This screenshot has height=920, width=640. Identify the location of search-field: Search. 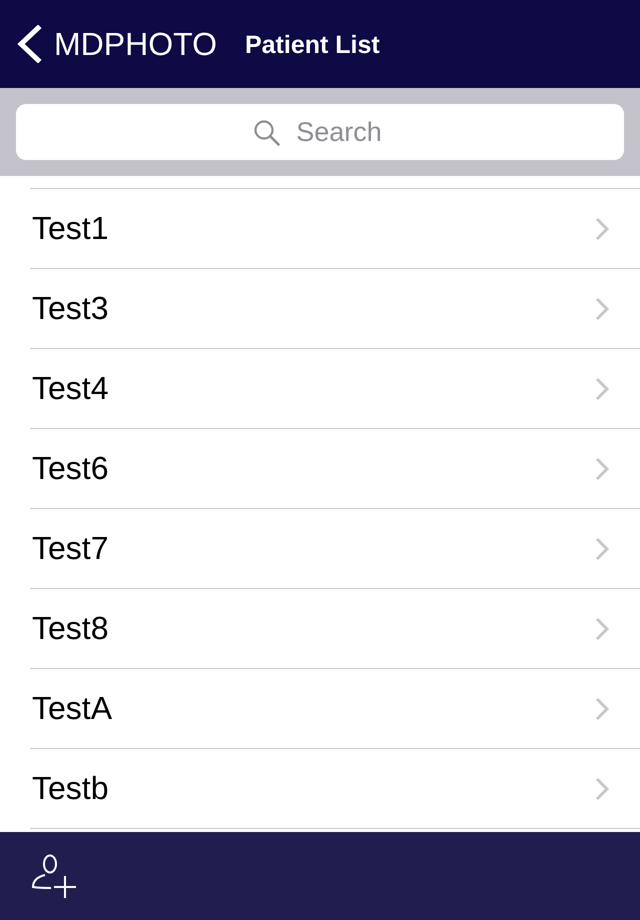
(320, 132).